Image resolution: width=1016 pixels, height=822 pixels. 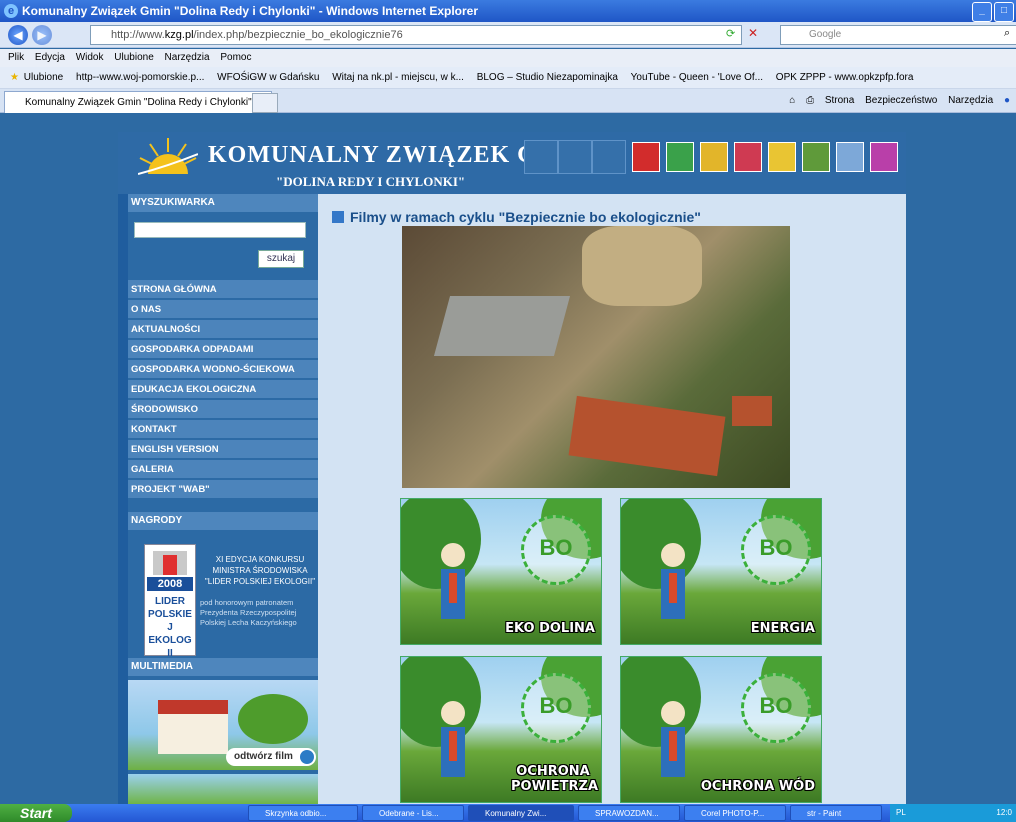 What do you see at coordinates (307, 757) in the screenshot?
I see `play-icon` at bounding box center [307, 757].